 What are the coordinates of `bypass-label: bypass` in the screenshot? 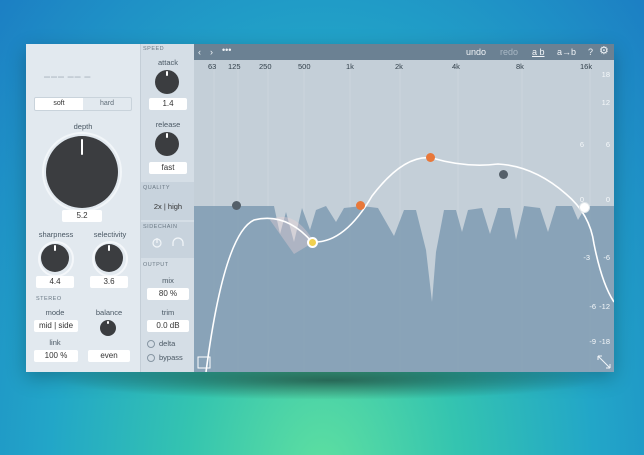 It's located at (171, 357).